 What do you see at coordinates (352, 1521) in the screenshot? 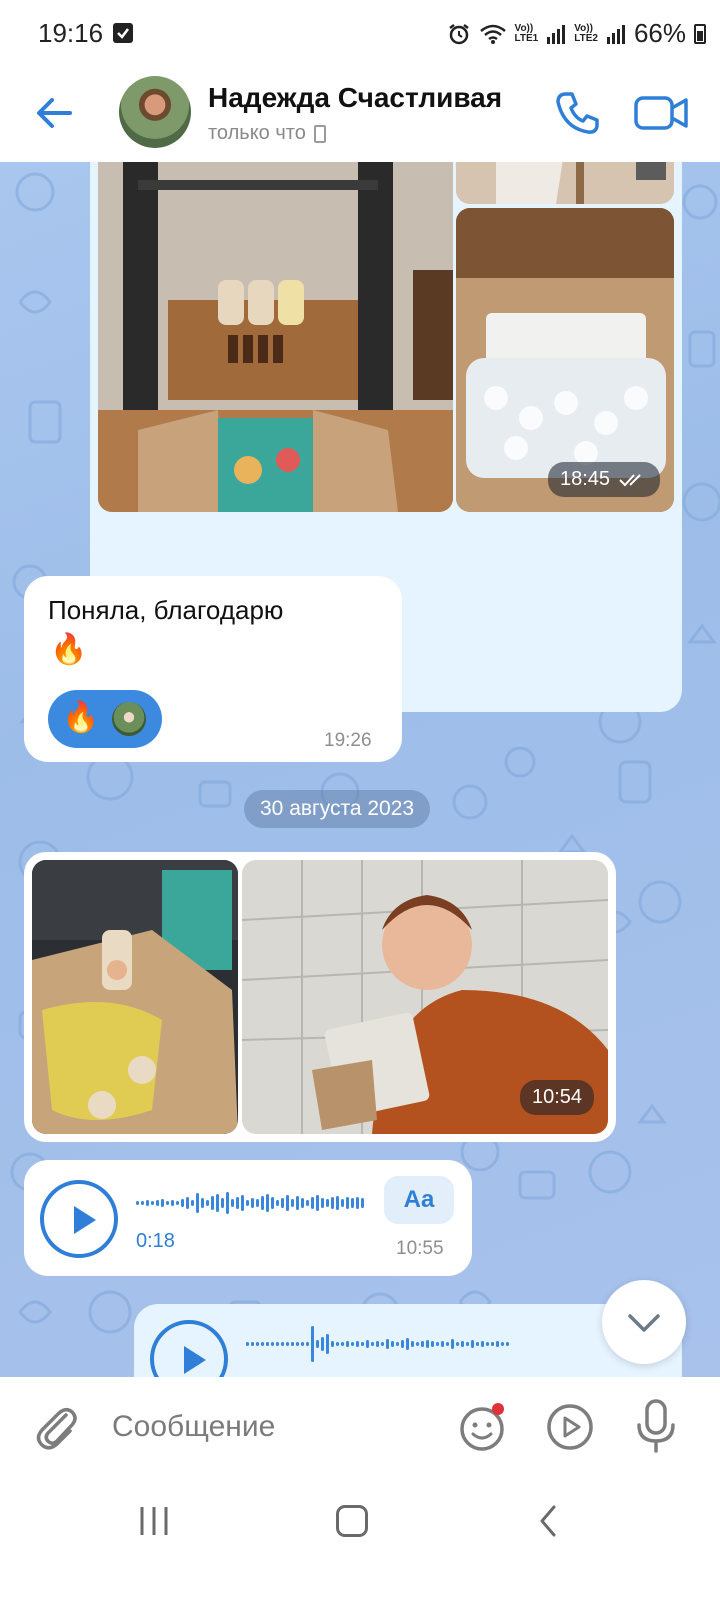
I see `home-button` at bounding box center [352, 1521].